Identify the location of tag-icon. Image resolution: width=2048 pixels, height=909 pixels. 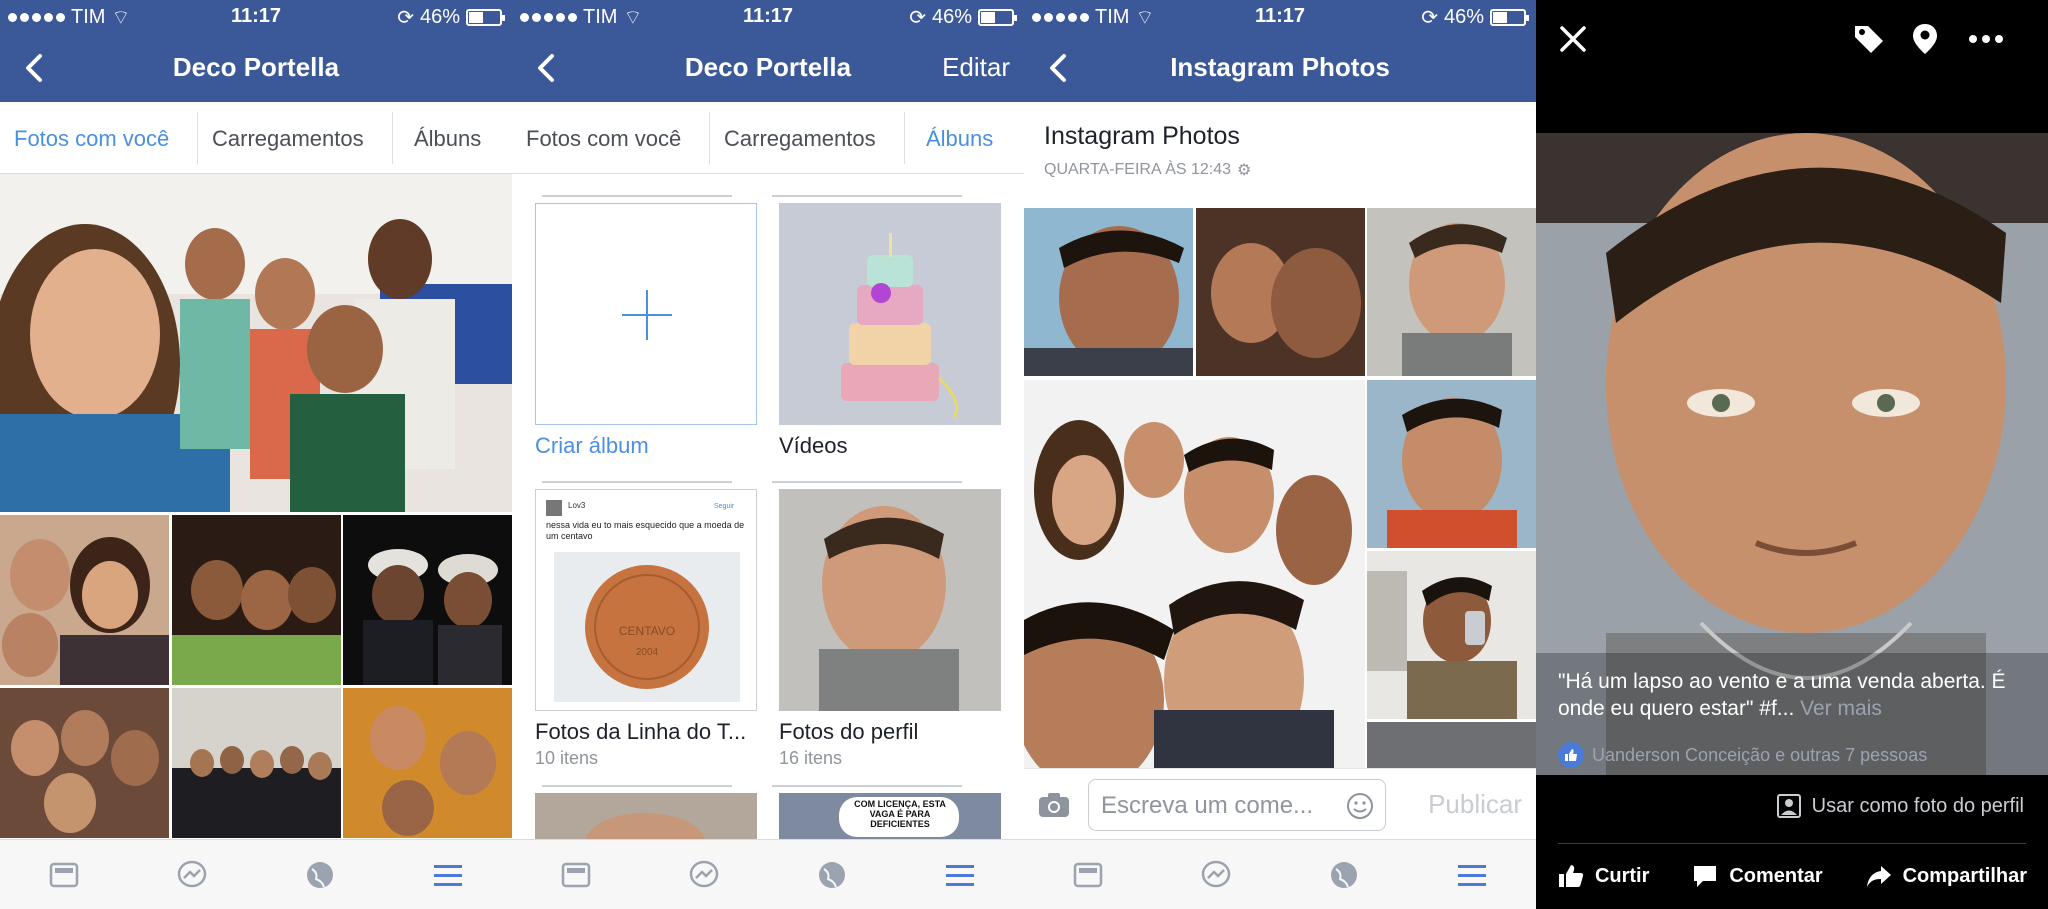
(1869, 39).